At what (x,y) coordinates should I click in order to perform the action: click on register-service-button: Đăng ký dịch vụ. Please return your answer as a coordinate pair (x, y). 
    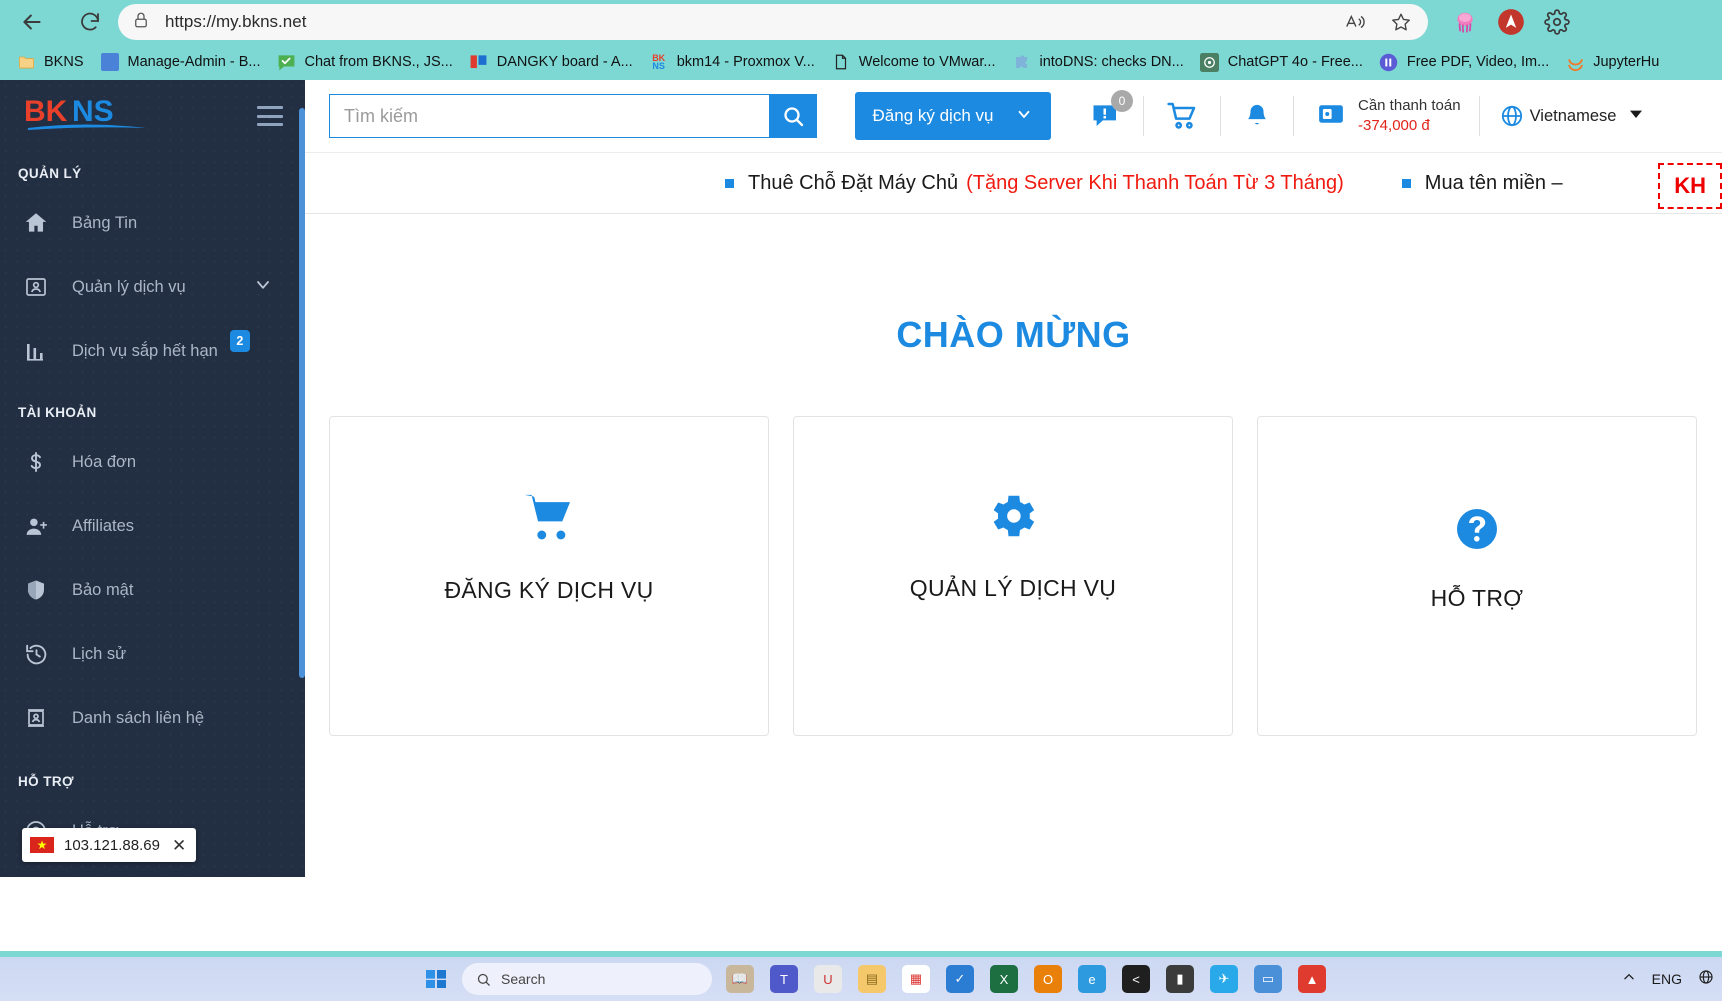
    Looking at the image, I should click on (953, 116).